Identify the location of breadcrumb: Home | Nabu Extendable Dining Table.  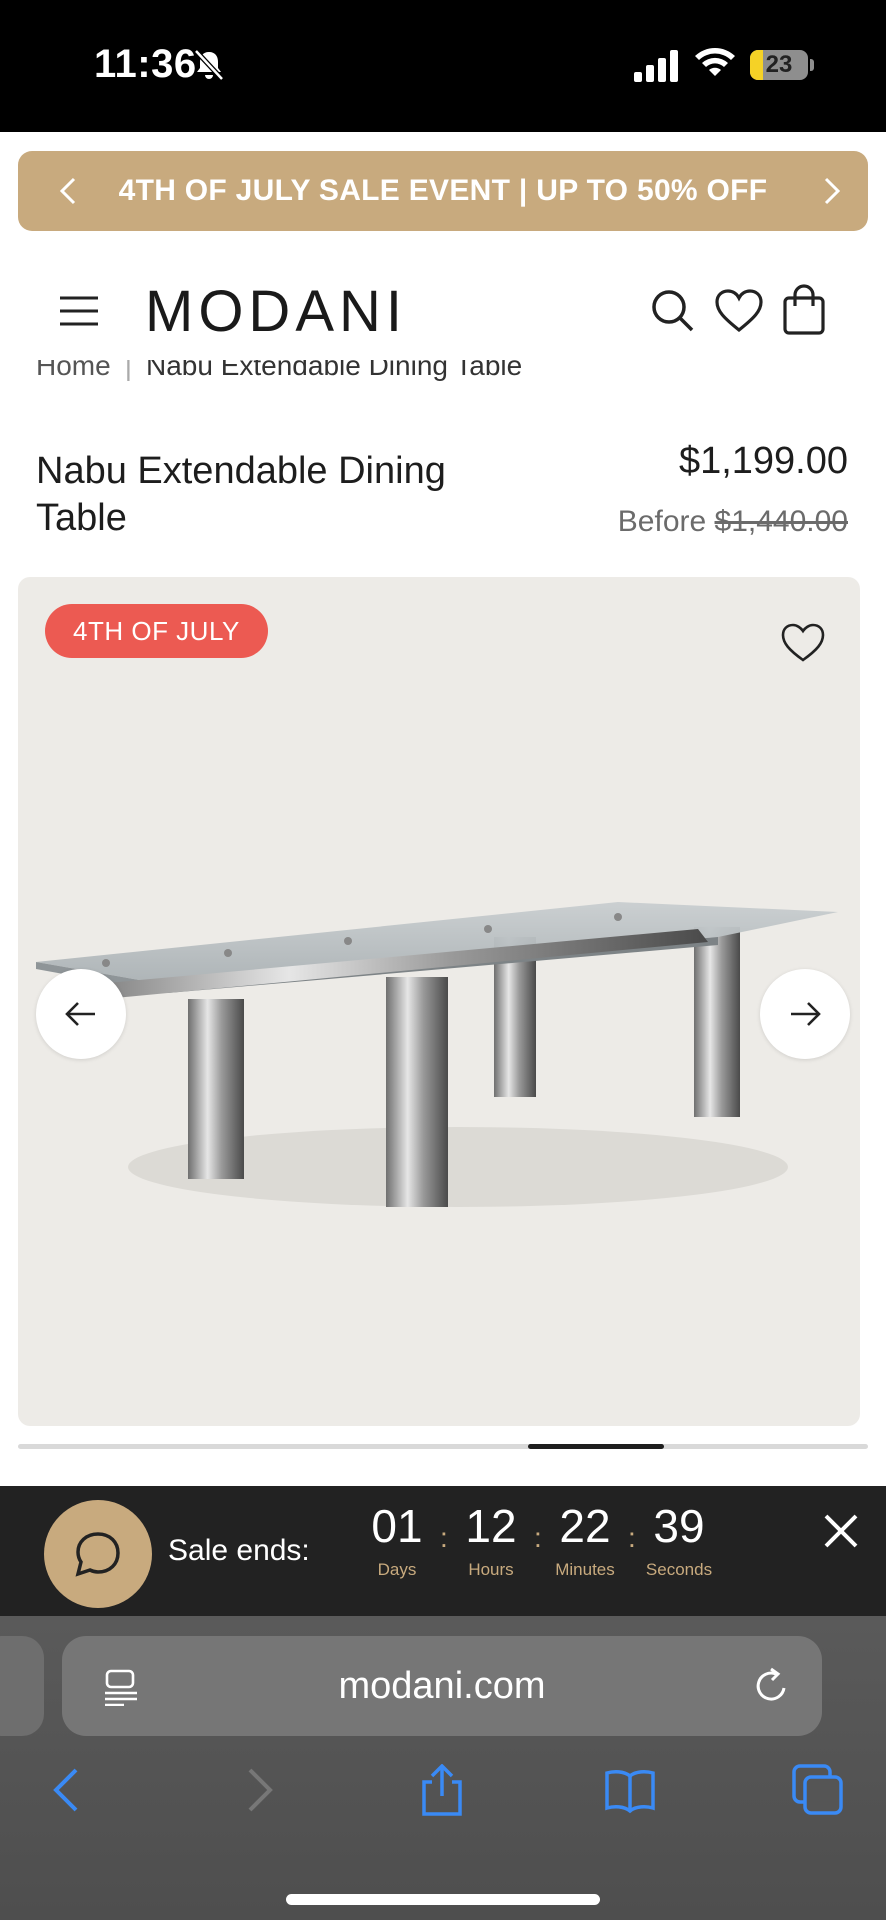
(446, 375).